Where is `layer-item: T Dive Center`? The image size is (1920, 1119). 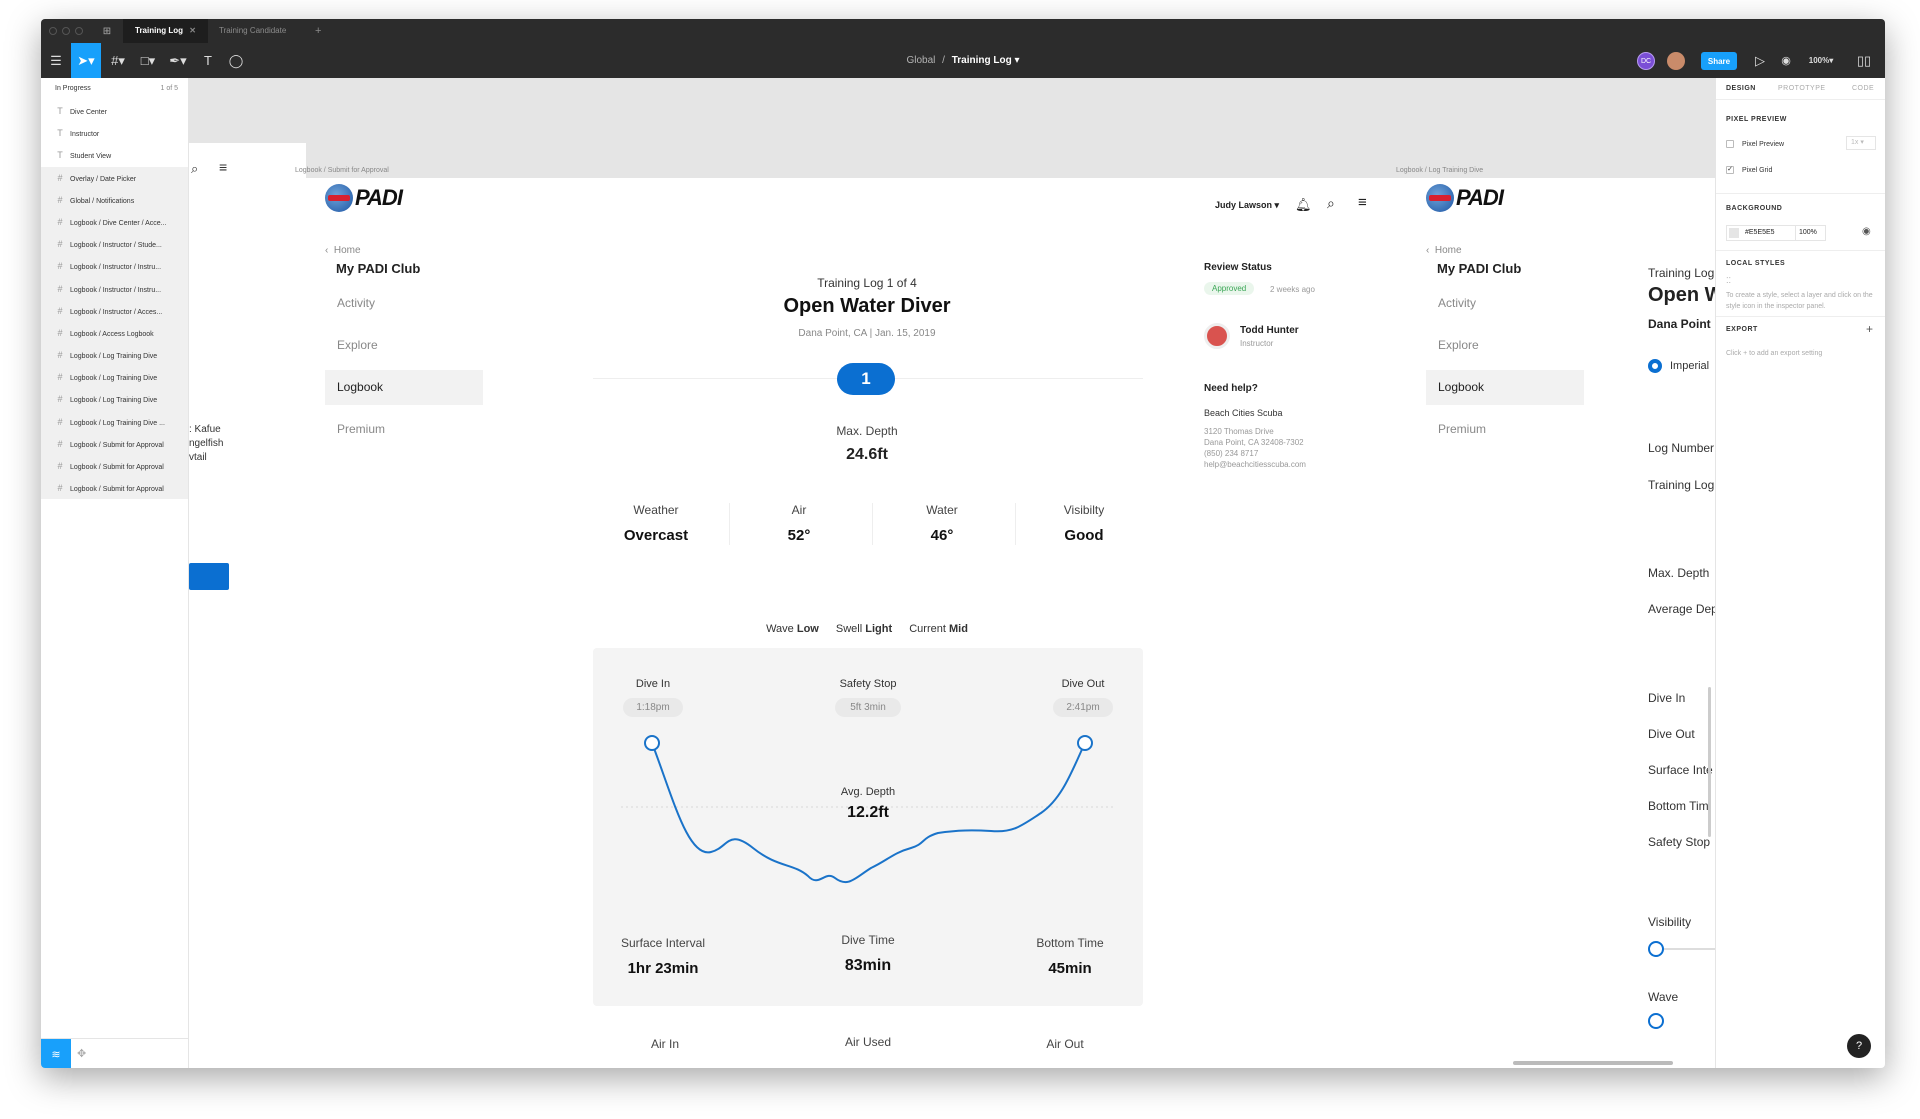
layer-item: T Dive Center is located at coordinates (114, 111).